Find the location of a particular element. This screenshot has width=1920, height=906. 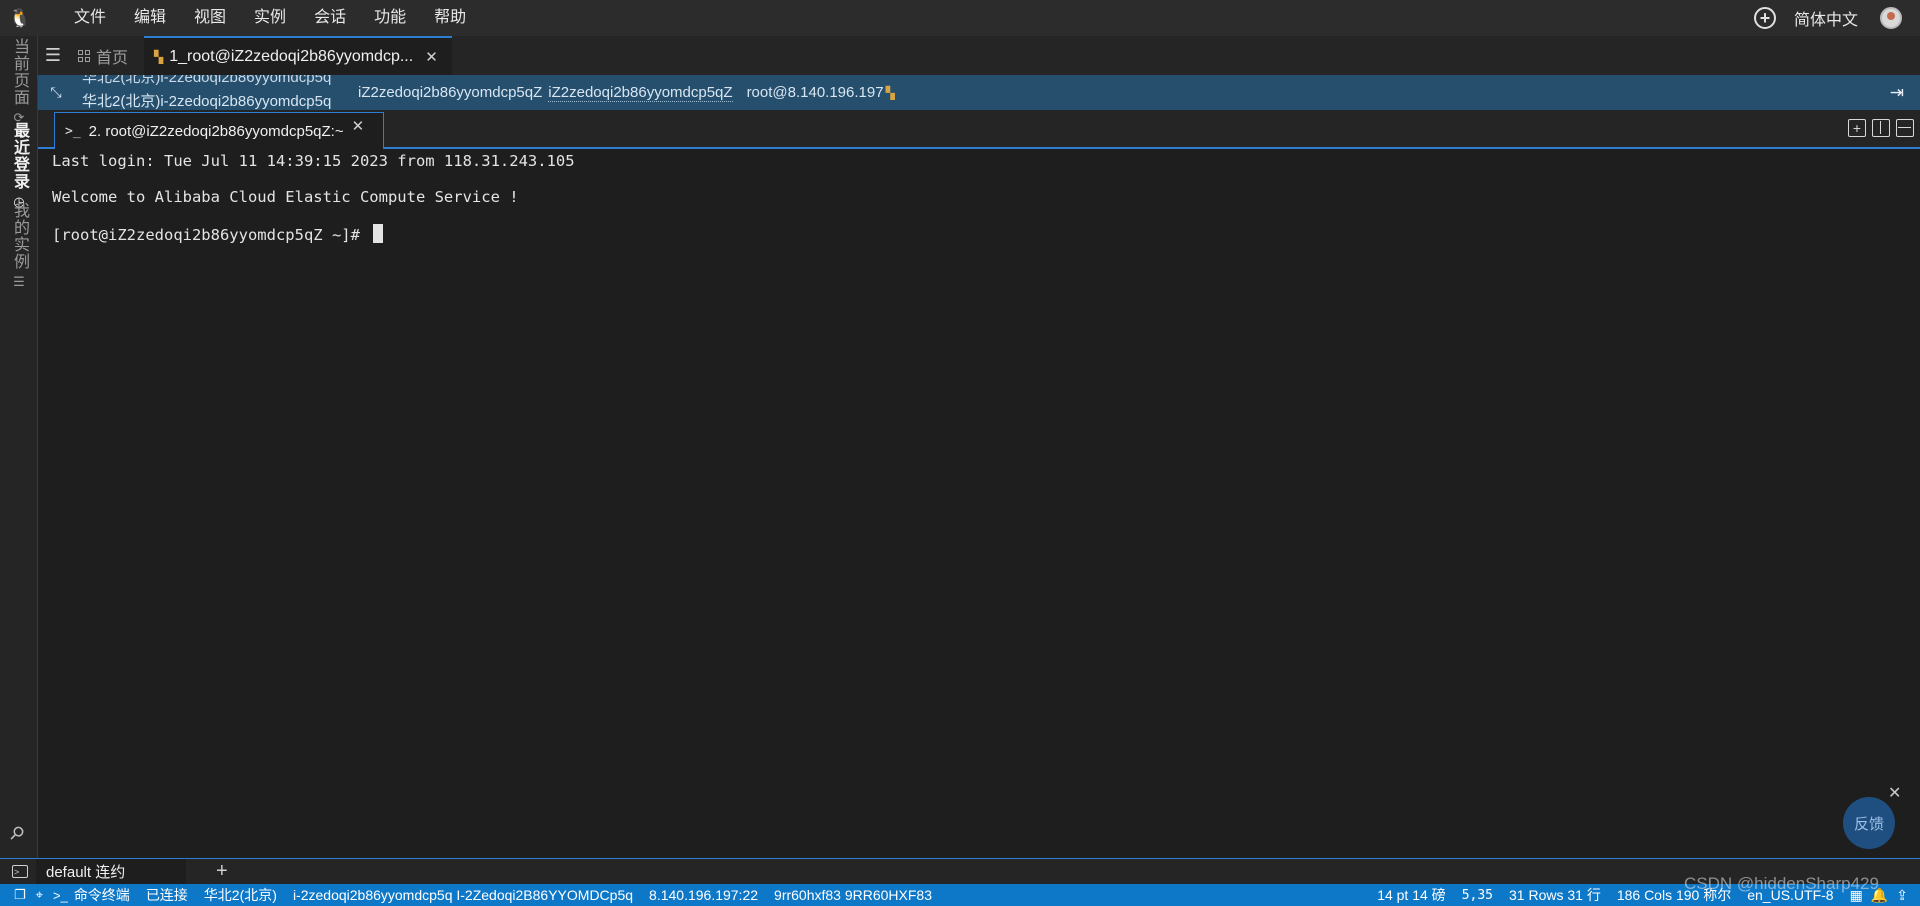

menu-edit: 编辑 is located at coordinates (150, 18).